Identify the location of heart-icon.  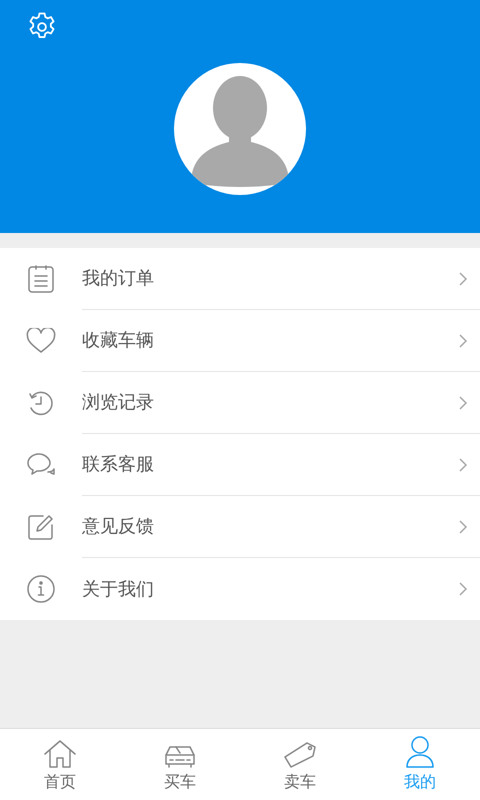
(41, 341).